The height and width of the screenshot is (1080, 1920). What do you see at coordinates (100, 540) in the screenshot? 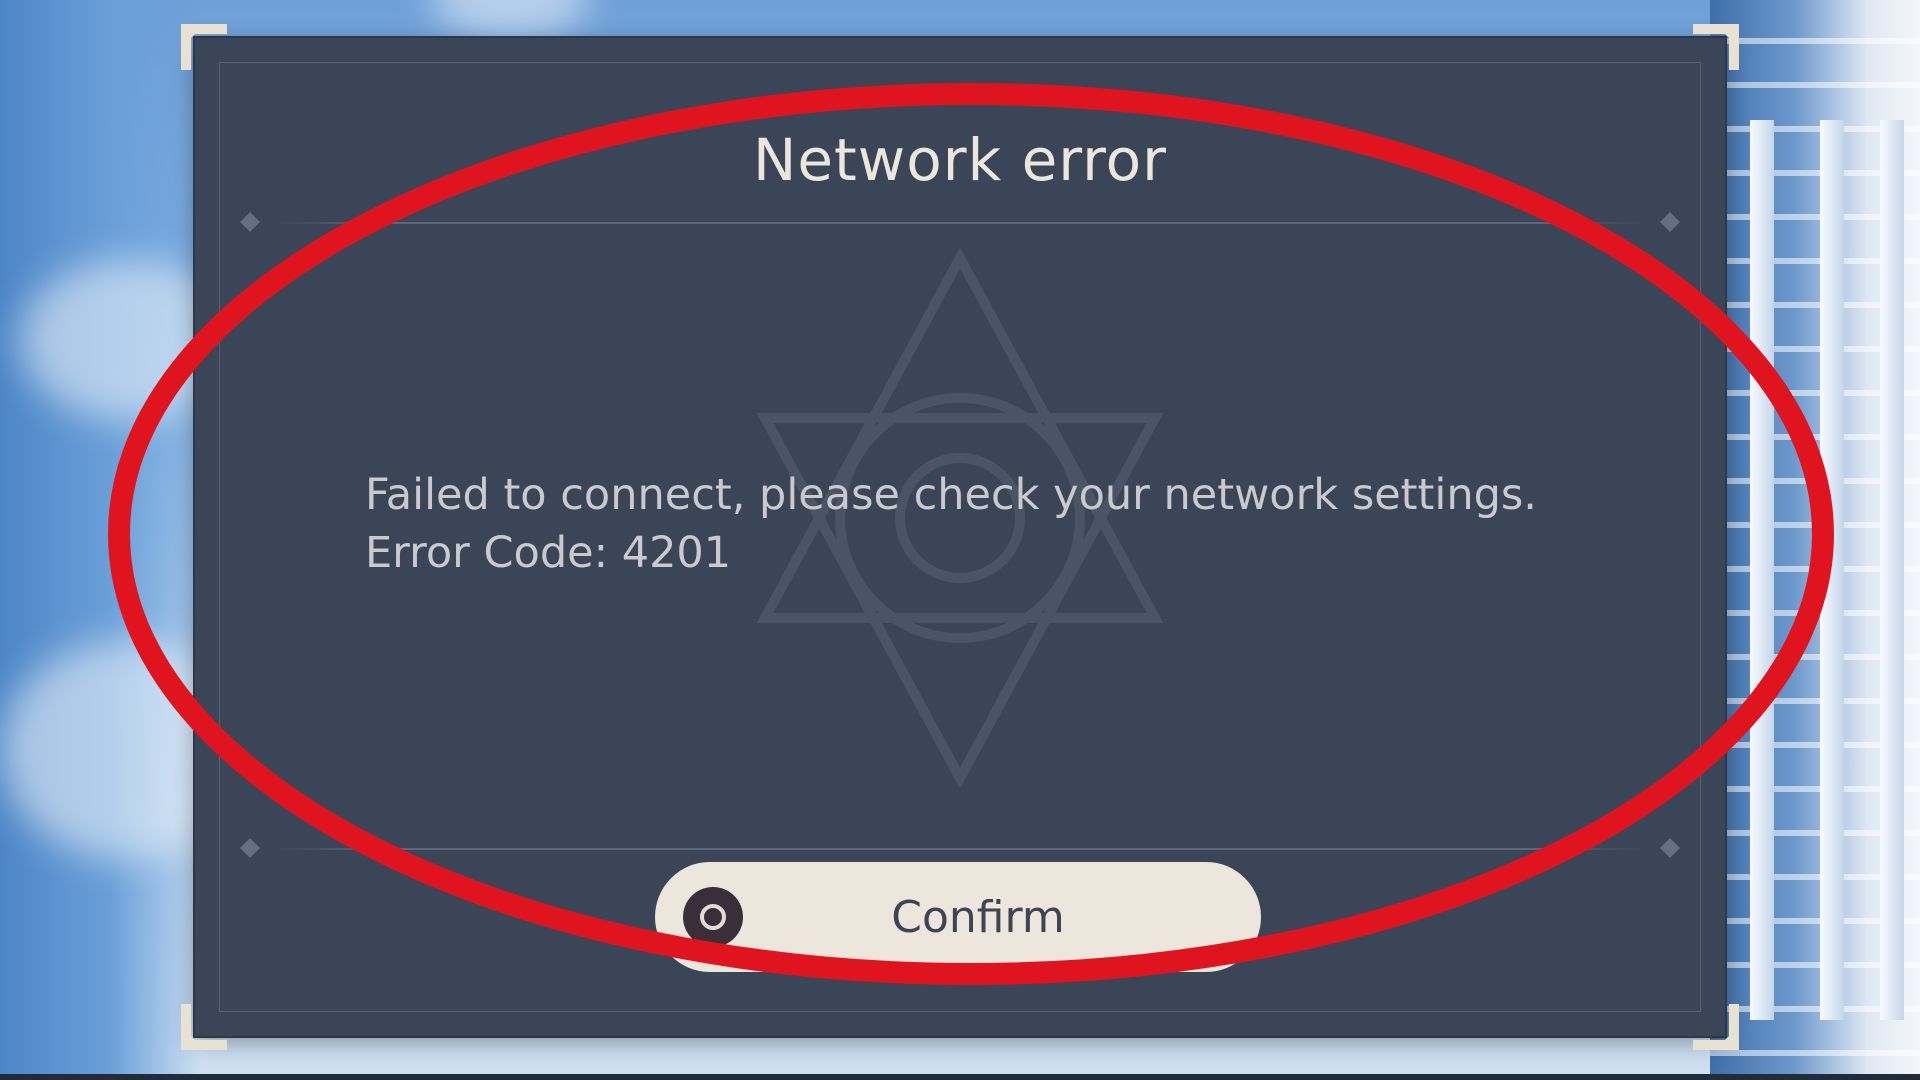
I see `sky-left` at bounding box center [100, 540].